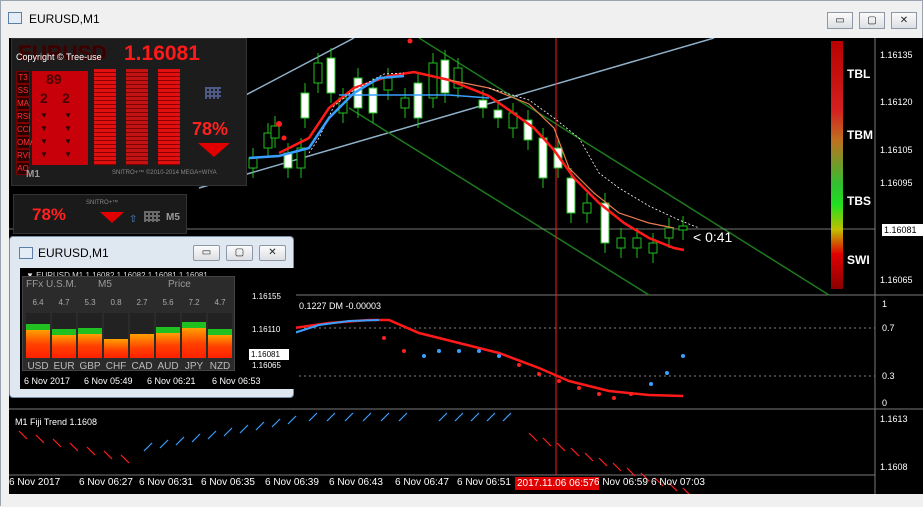 This screenshot has height=507, width=923. Describe the element at coordinates (90, 366) in the screenshot. I see `currency-label: GBP` at that location.